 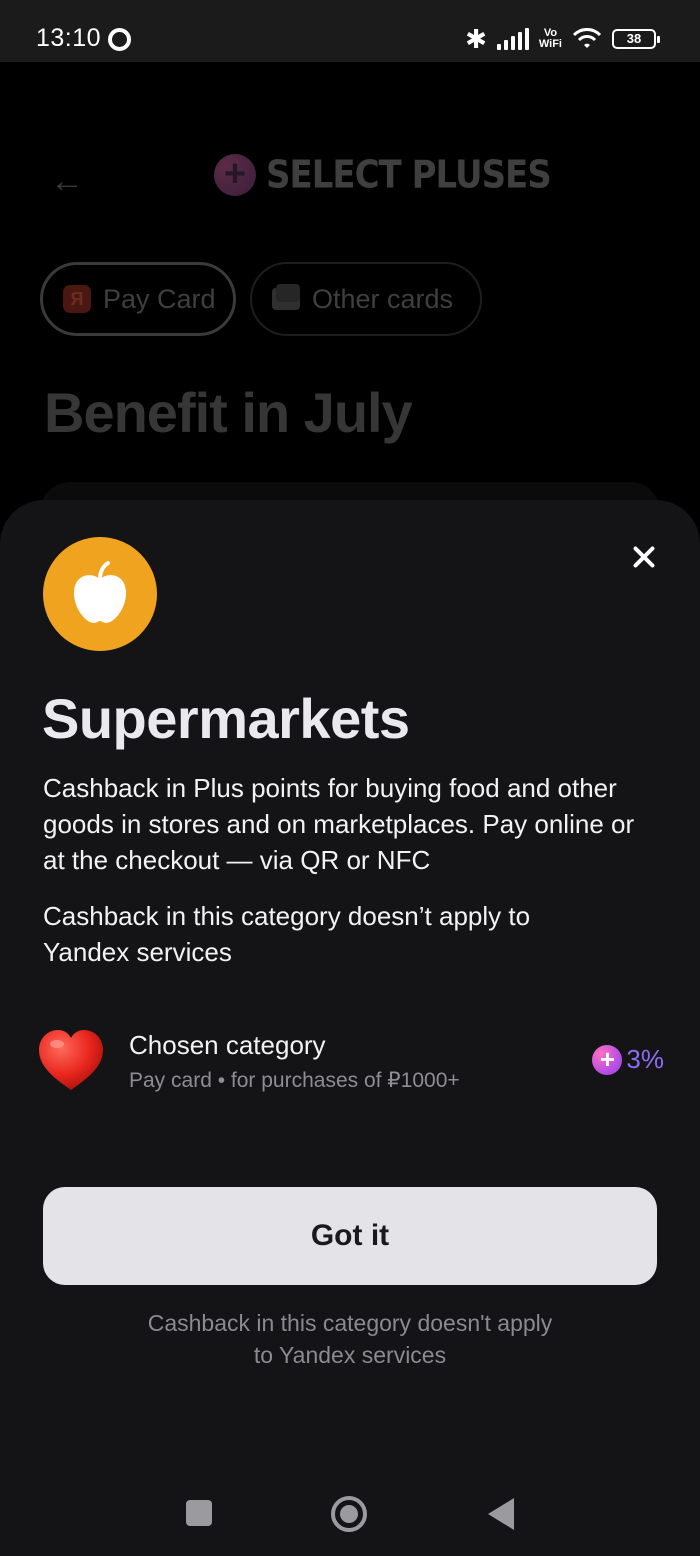 What do you see at coordinates (501, 1514) in the screenshot?
I see `back-button` at bounding box center [501, 1514].